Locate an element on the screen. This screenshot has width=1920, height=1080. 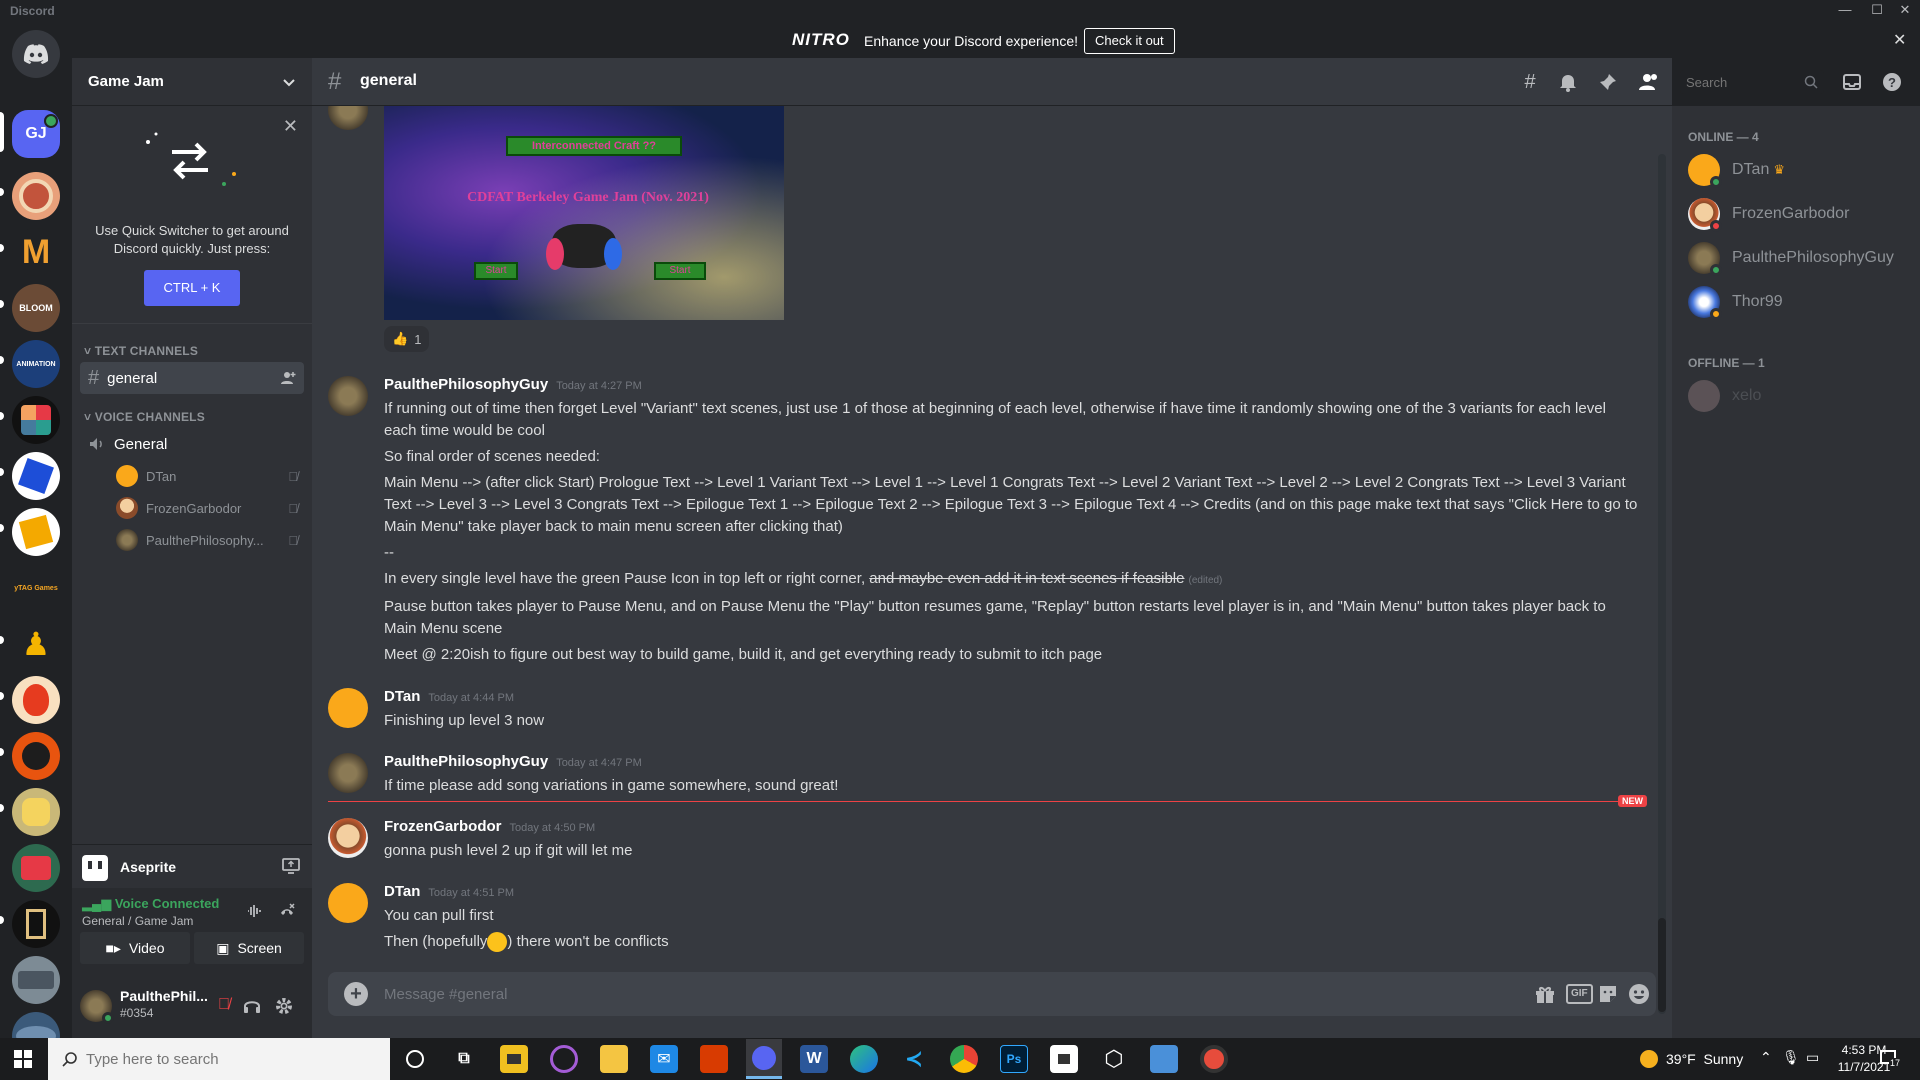
video-button: ■▸ Video is located at coordinates (135, 948).